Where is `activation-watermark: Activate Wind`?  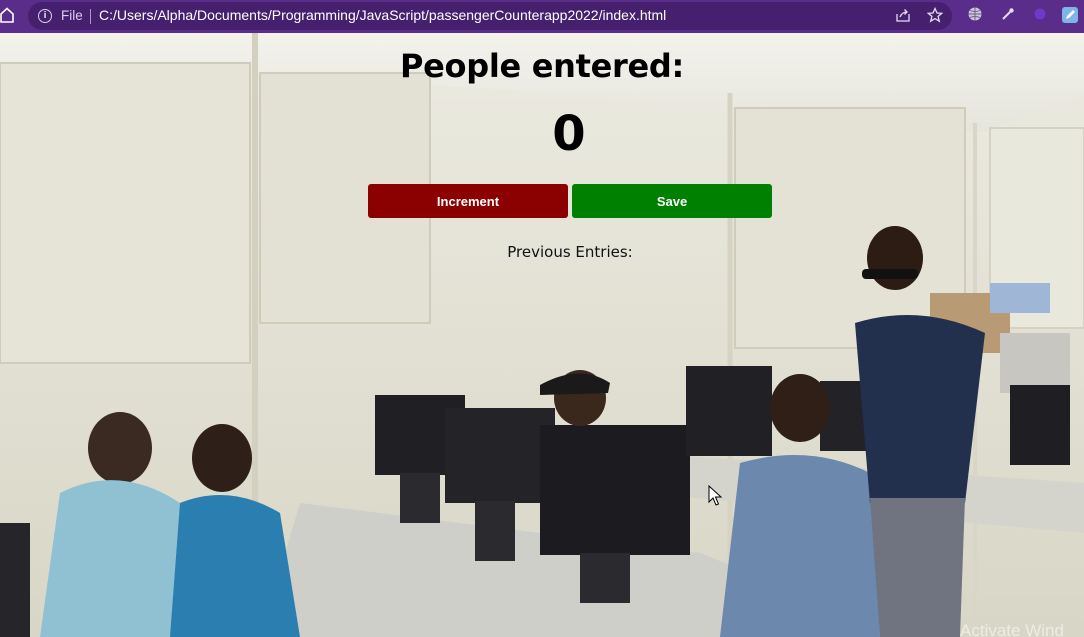 activation-watermark: Activate Wind is located at coordinates (1012, 629).